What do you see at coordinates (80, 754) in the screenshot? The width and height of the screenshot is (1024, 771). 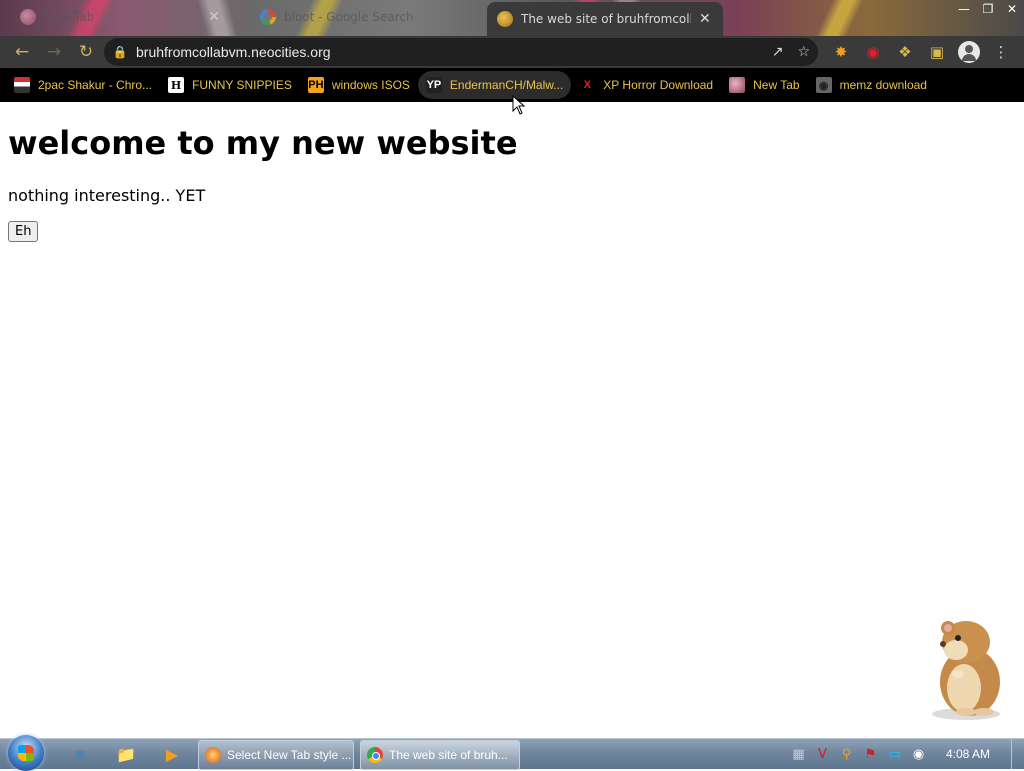 I see `internet-explorer-icon: ⚛` at bounding box center [80, 754].